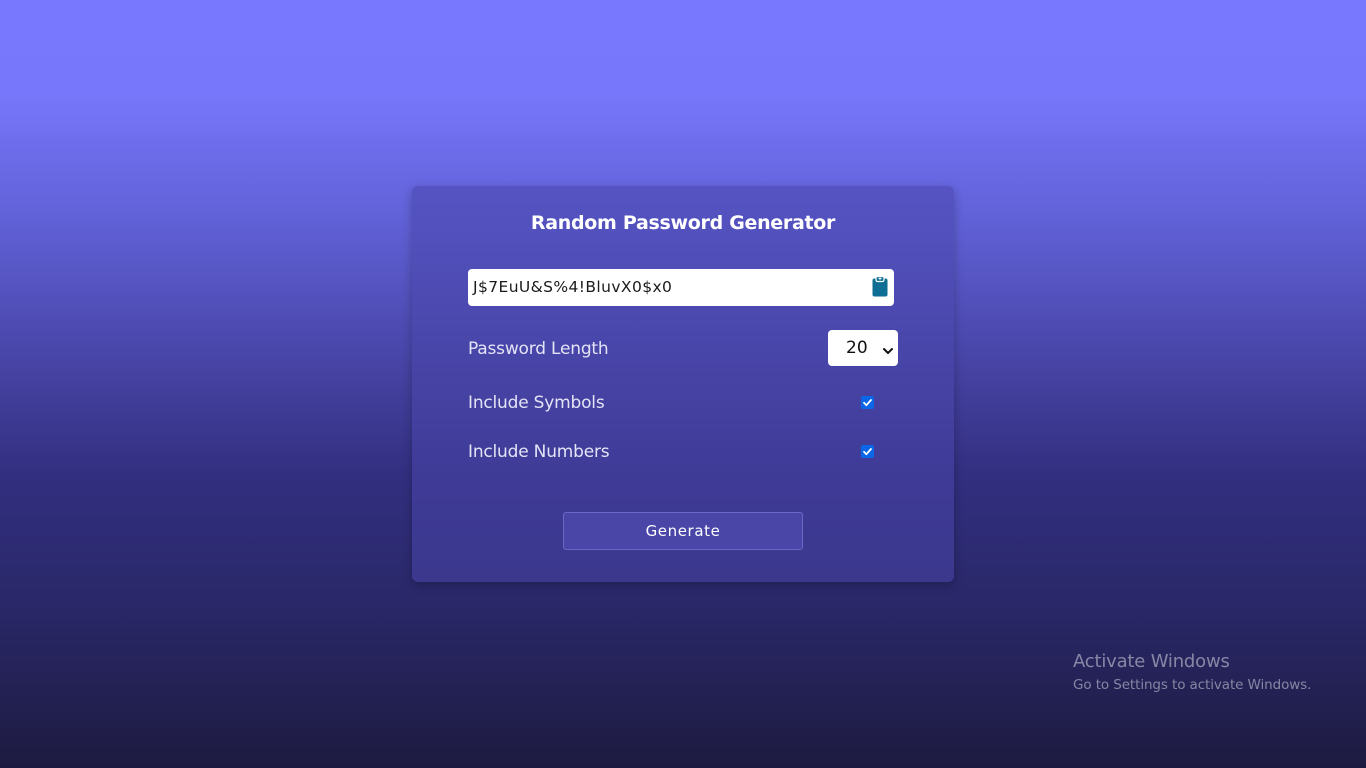 The image size is (1366, 768). I want to click on include-numbers-checkbox, so click(867, 451).